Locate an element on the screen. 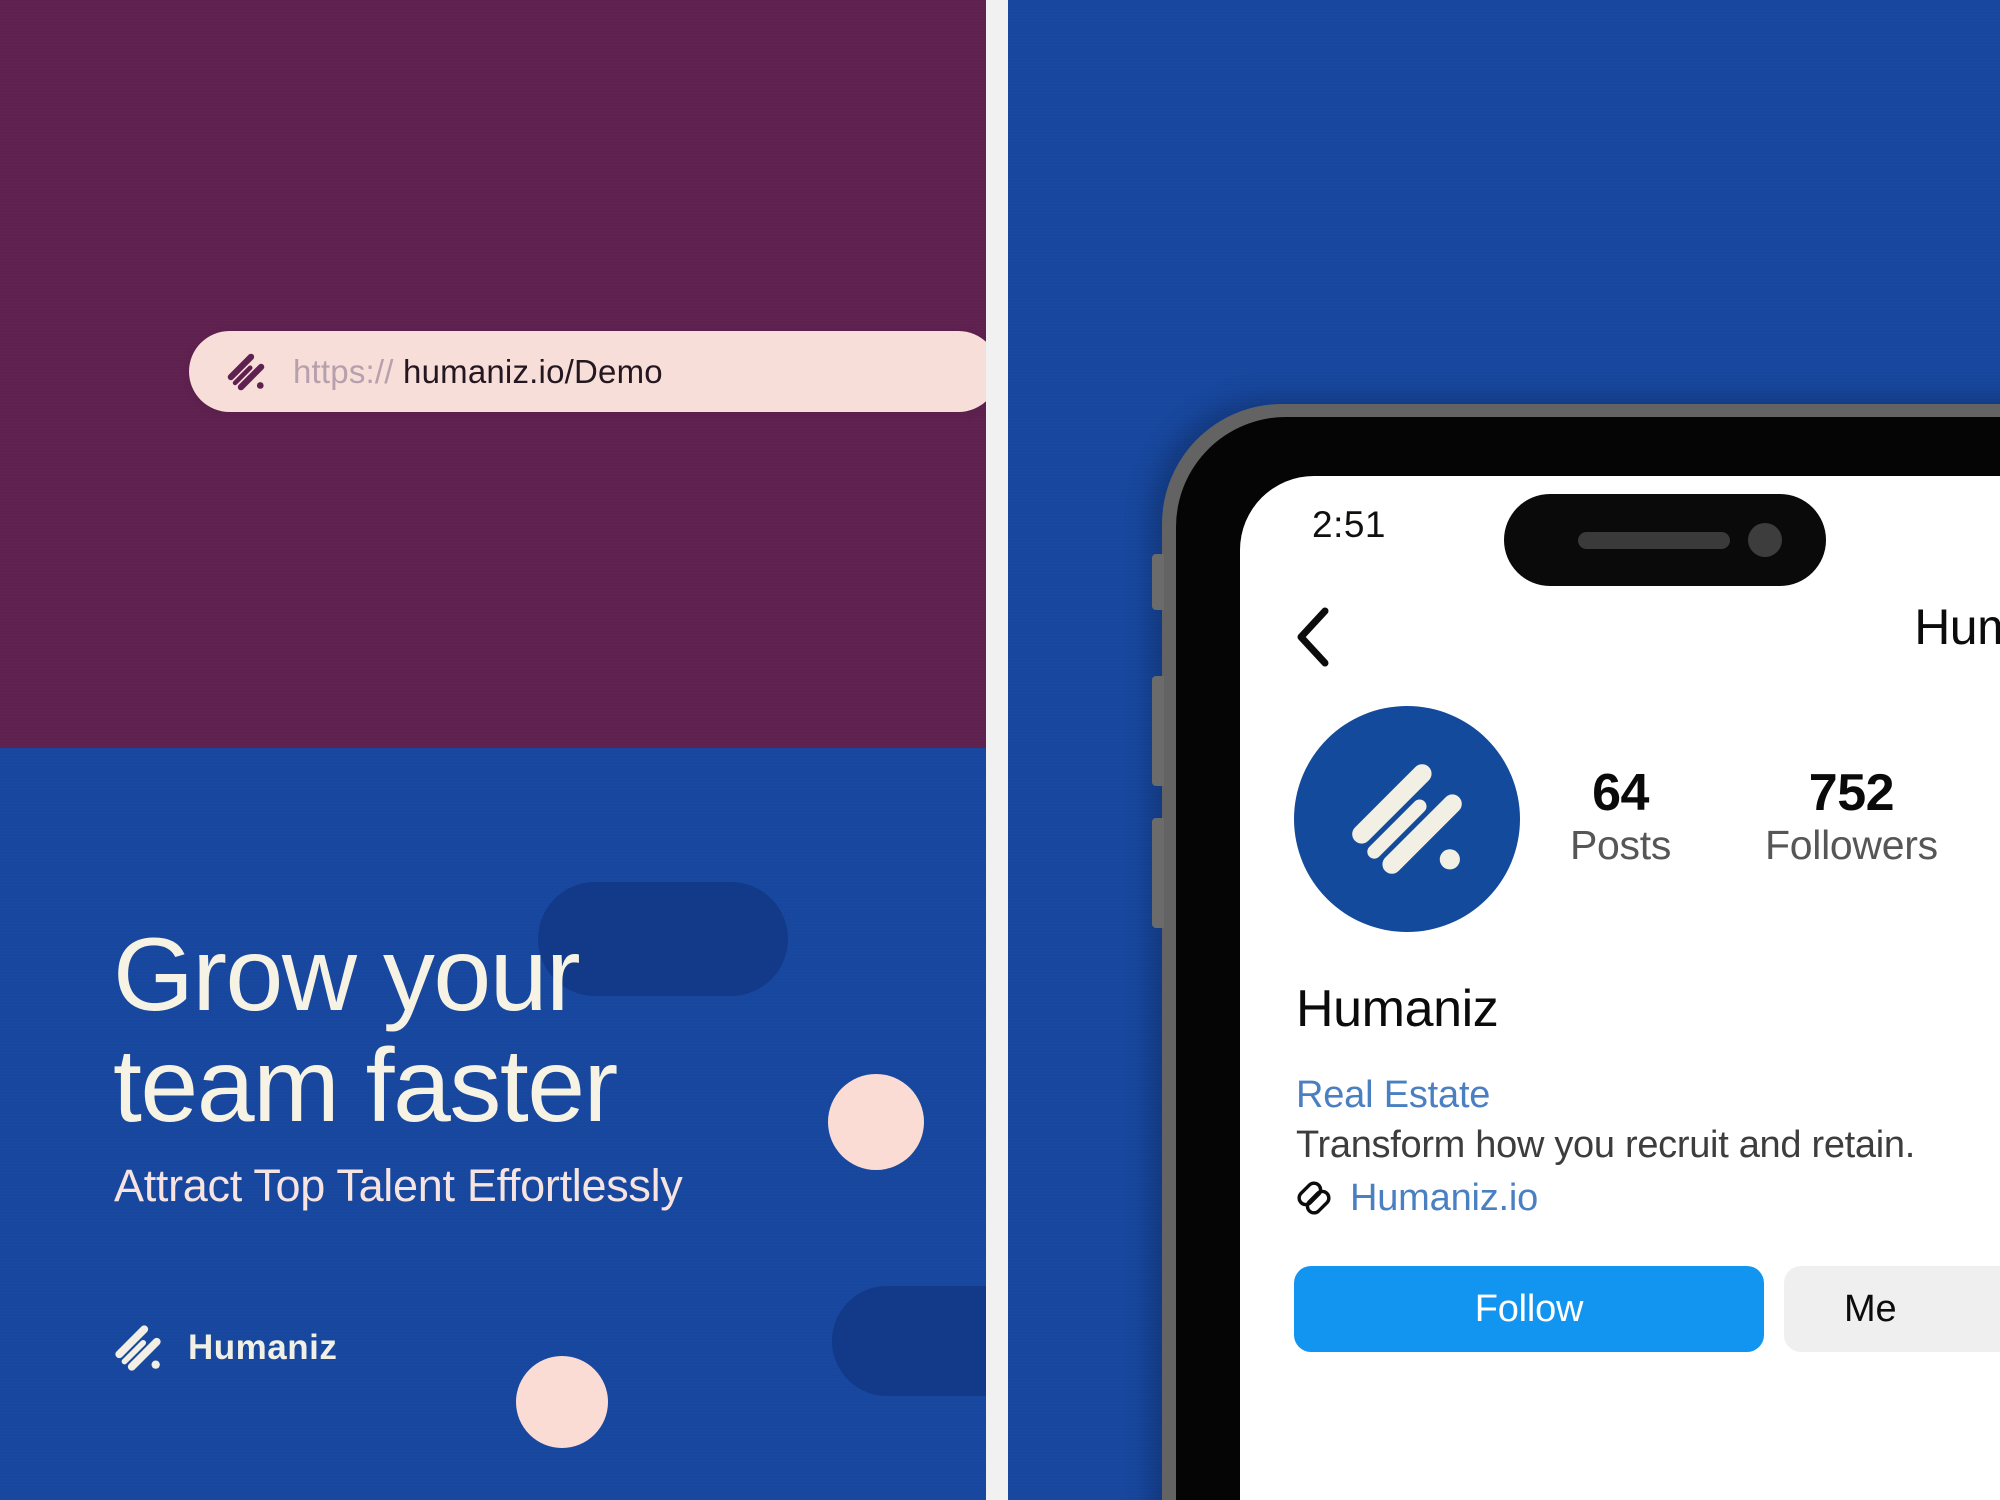  profile-nav-bar: Humaniz is located at coordinates (1620, 640).